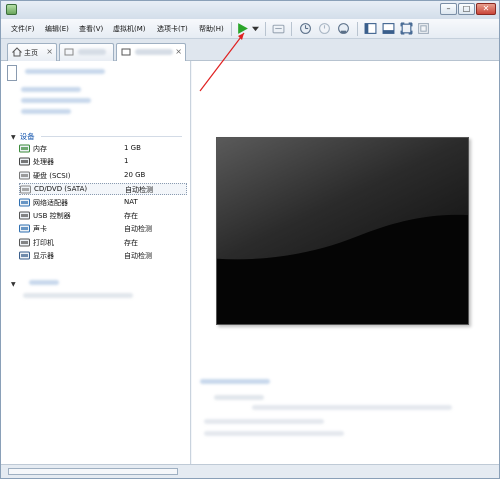 Image resolution: width=500 pixels, height=479 pixels. Describe the element at coordinates (11, 9) in the screenshot. I see `app-icon` at that location.